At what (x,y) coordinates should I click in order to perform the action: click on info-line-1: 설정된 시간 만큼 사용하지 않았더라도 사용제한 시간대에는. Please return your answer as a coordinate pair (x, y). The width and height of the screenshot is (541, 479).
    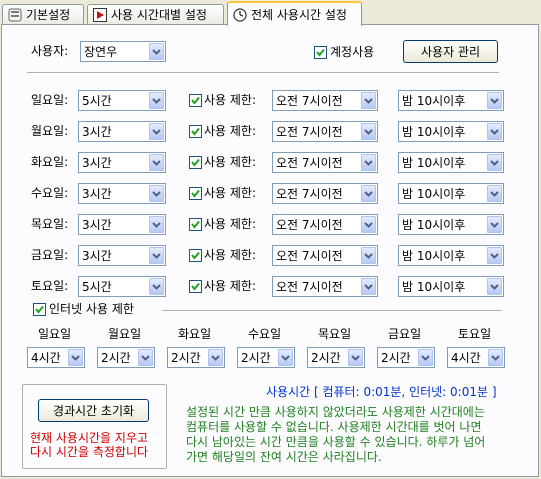
    Looking at the image, I should click on (335, 412).